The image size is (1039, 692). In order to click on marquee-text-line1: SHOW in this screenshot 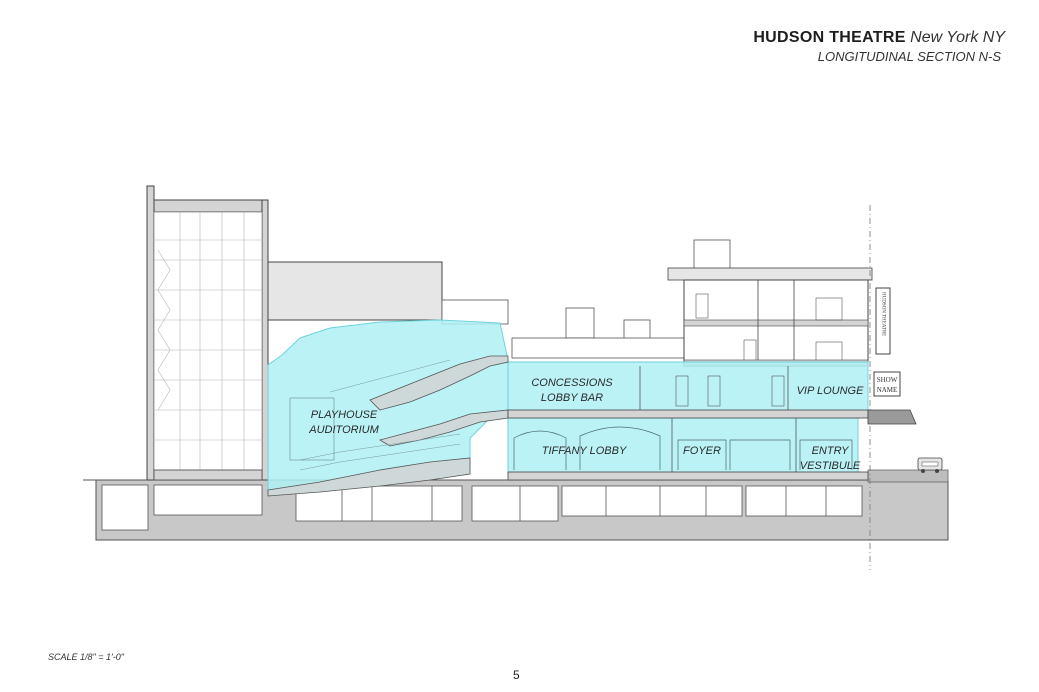, I will do `click(887, 380)`.